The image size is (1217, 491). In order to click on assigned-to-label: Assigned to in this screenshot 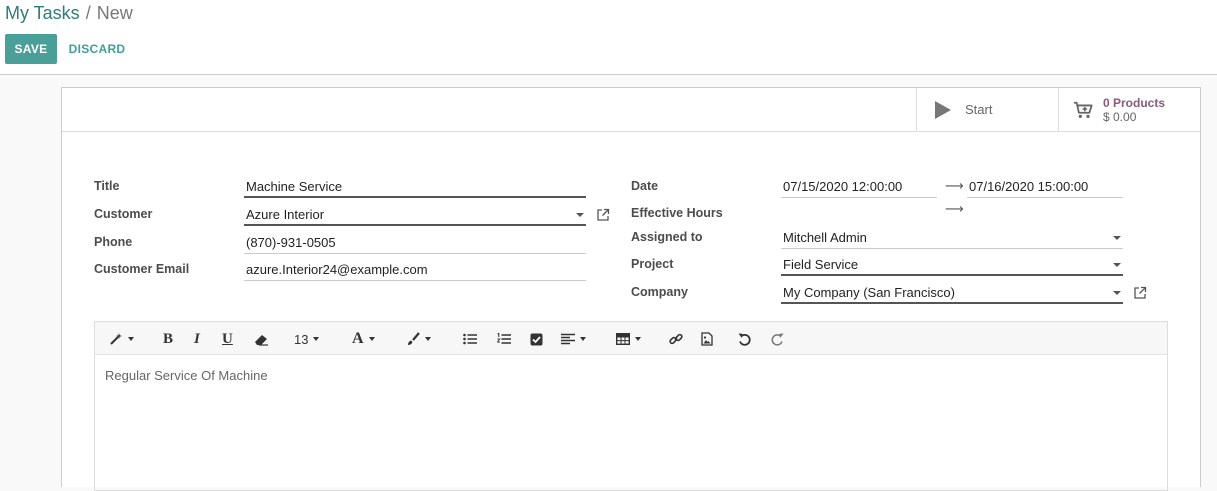, I will do `click(667, 237)`.